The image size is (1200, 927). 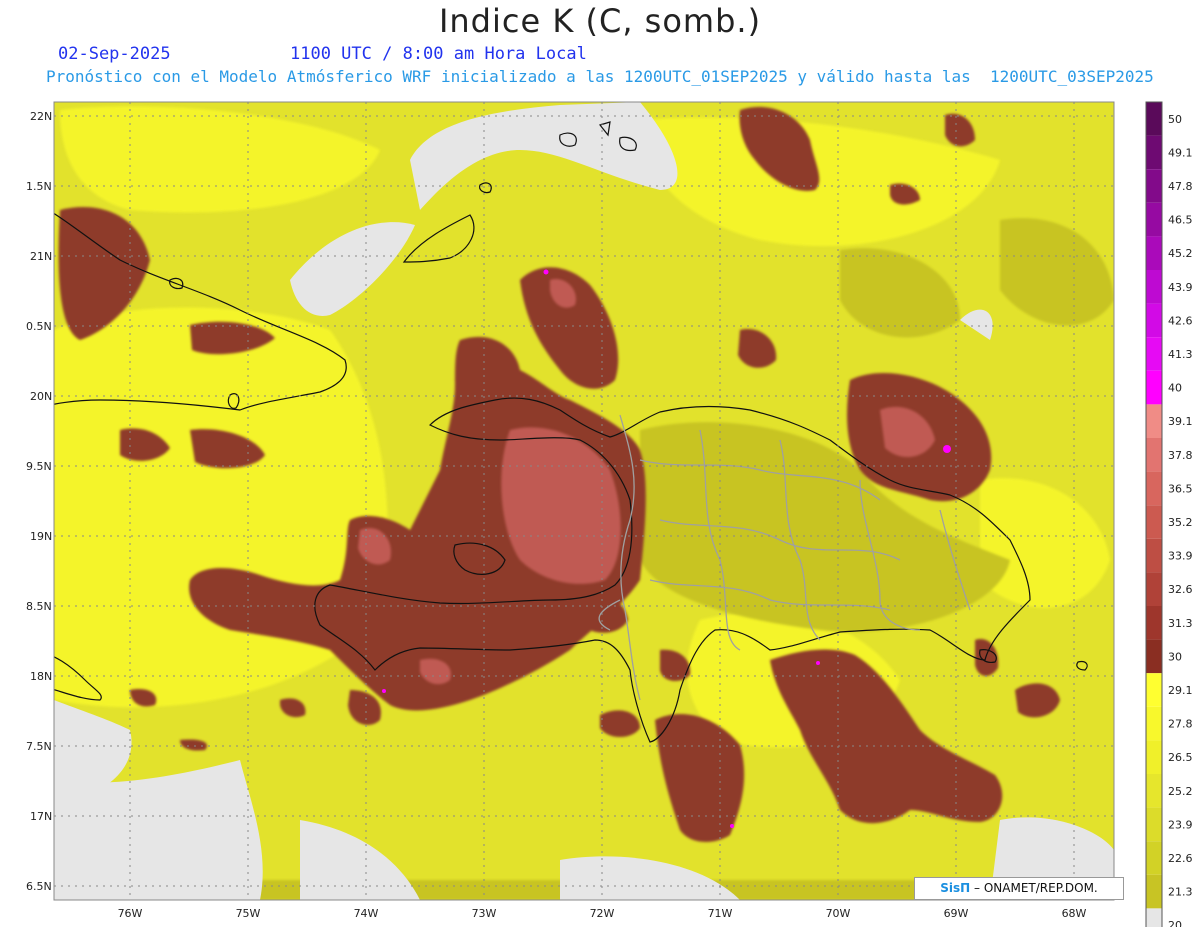 What do you see at coordinates (1180, 757) in the screenshot?
I see `colorbar-label: 26.5` at bounding box center [1180, 757].